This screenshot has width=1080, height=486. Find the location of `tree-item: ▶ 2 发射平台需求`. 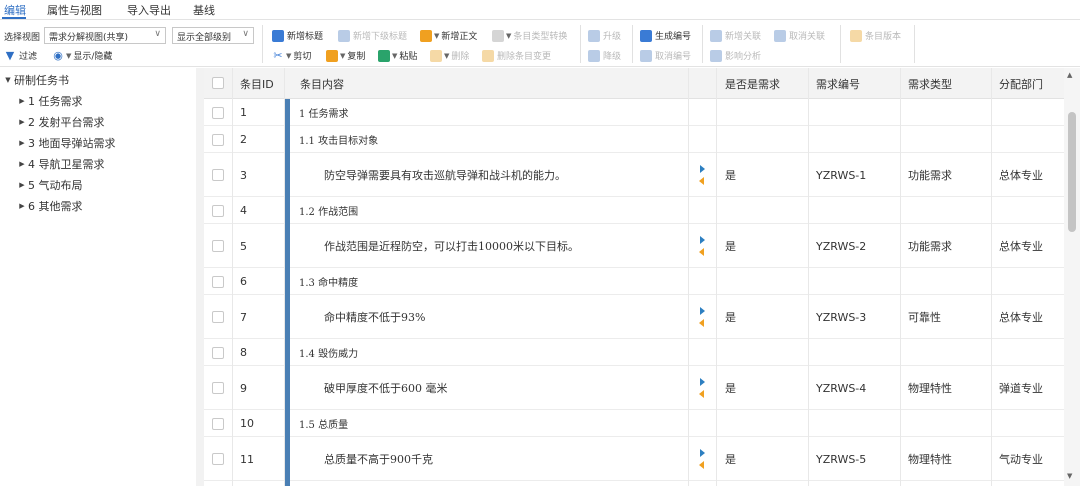

tree-item: ▶ 2 发射平台需求 is located at coordinates (60, 122).